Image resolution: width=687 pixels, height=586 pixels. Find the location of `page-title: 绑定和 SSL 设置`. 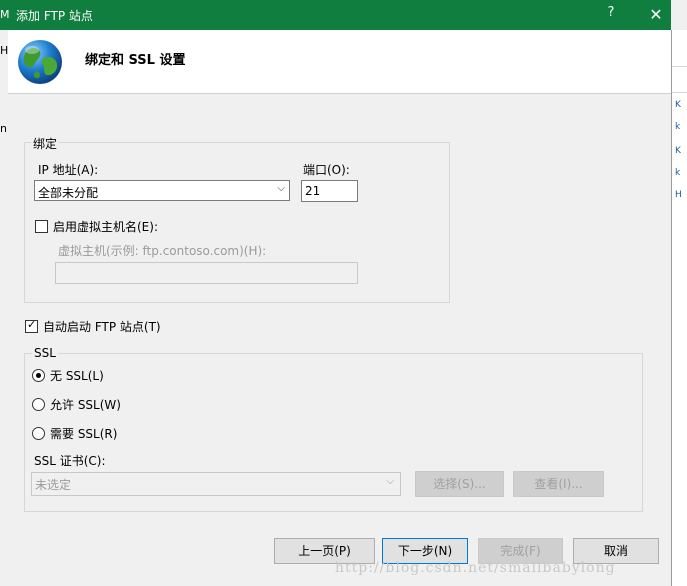

page-title: 绑定和 SSL 设置 is located at coordinates (135, 60).